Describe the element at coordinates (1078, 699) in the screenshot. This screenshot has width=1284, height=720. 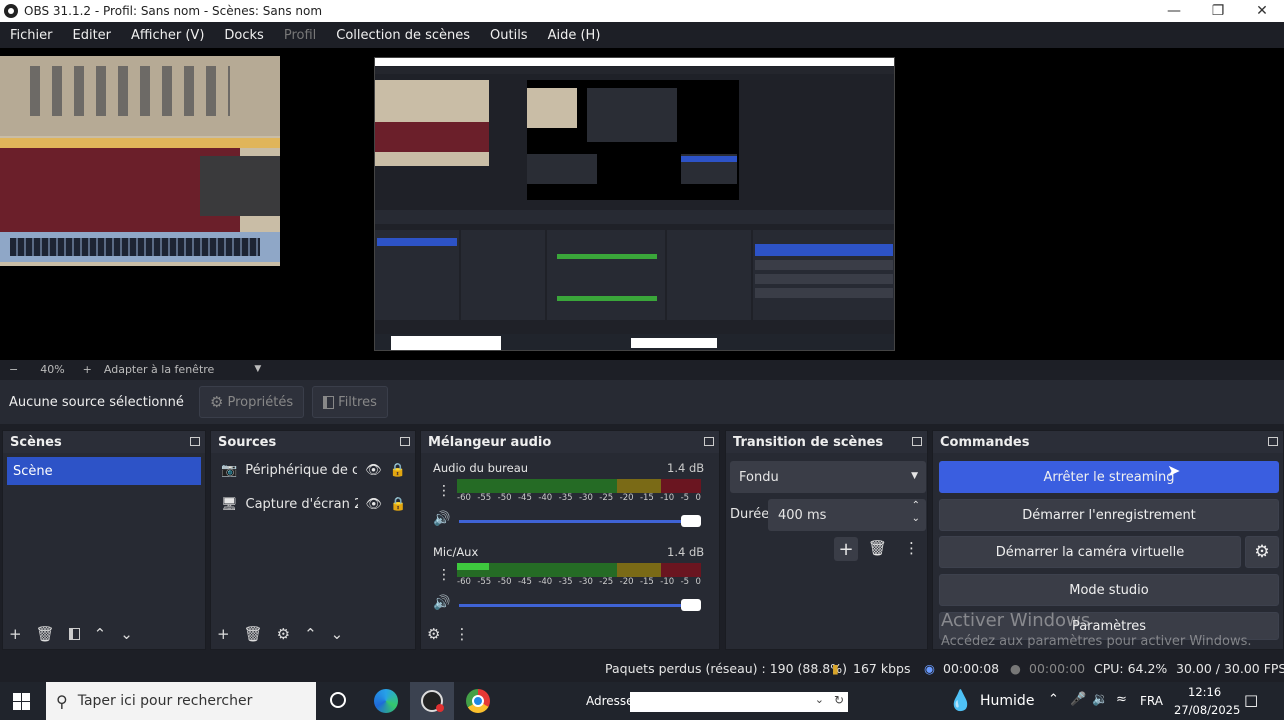
I see `microphone-icon: 🎤` at that location.